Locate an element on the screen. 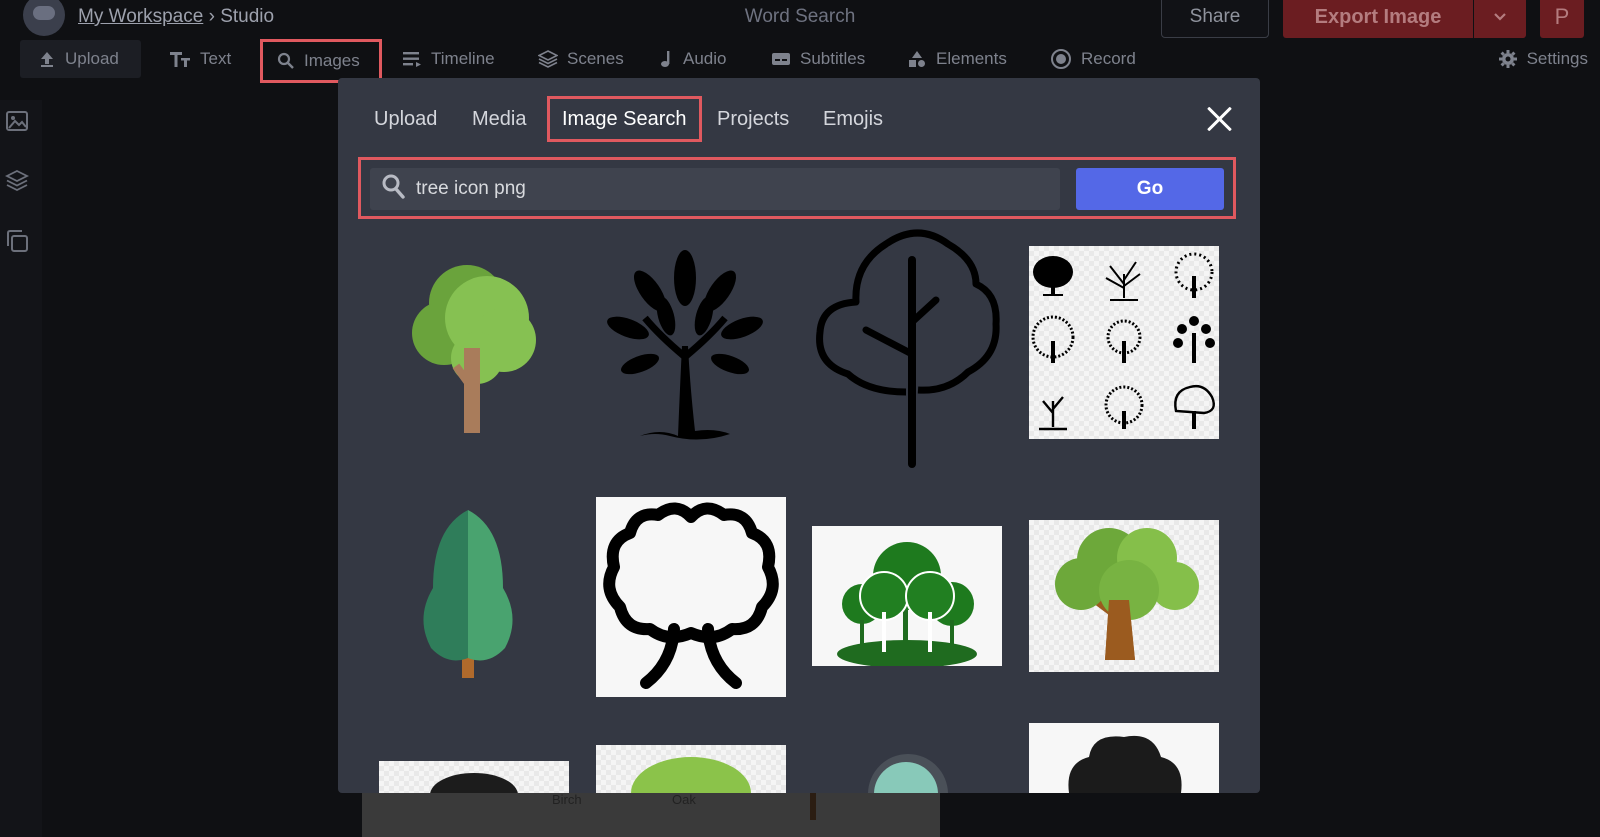 The width and height of the screenshot is (1600, 837). result-cartoon-green-tree is located at coordinates (472, 343).